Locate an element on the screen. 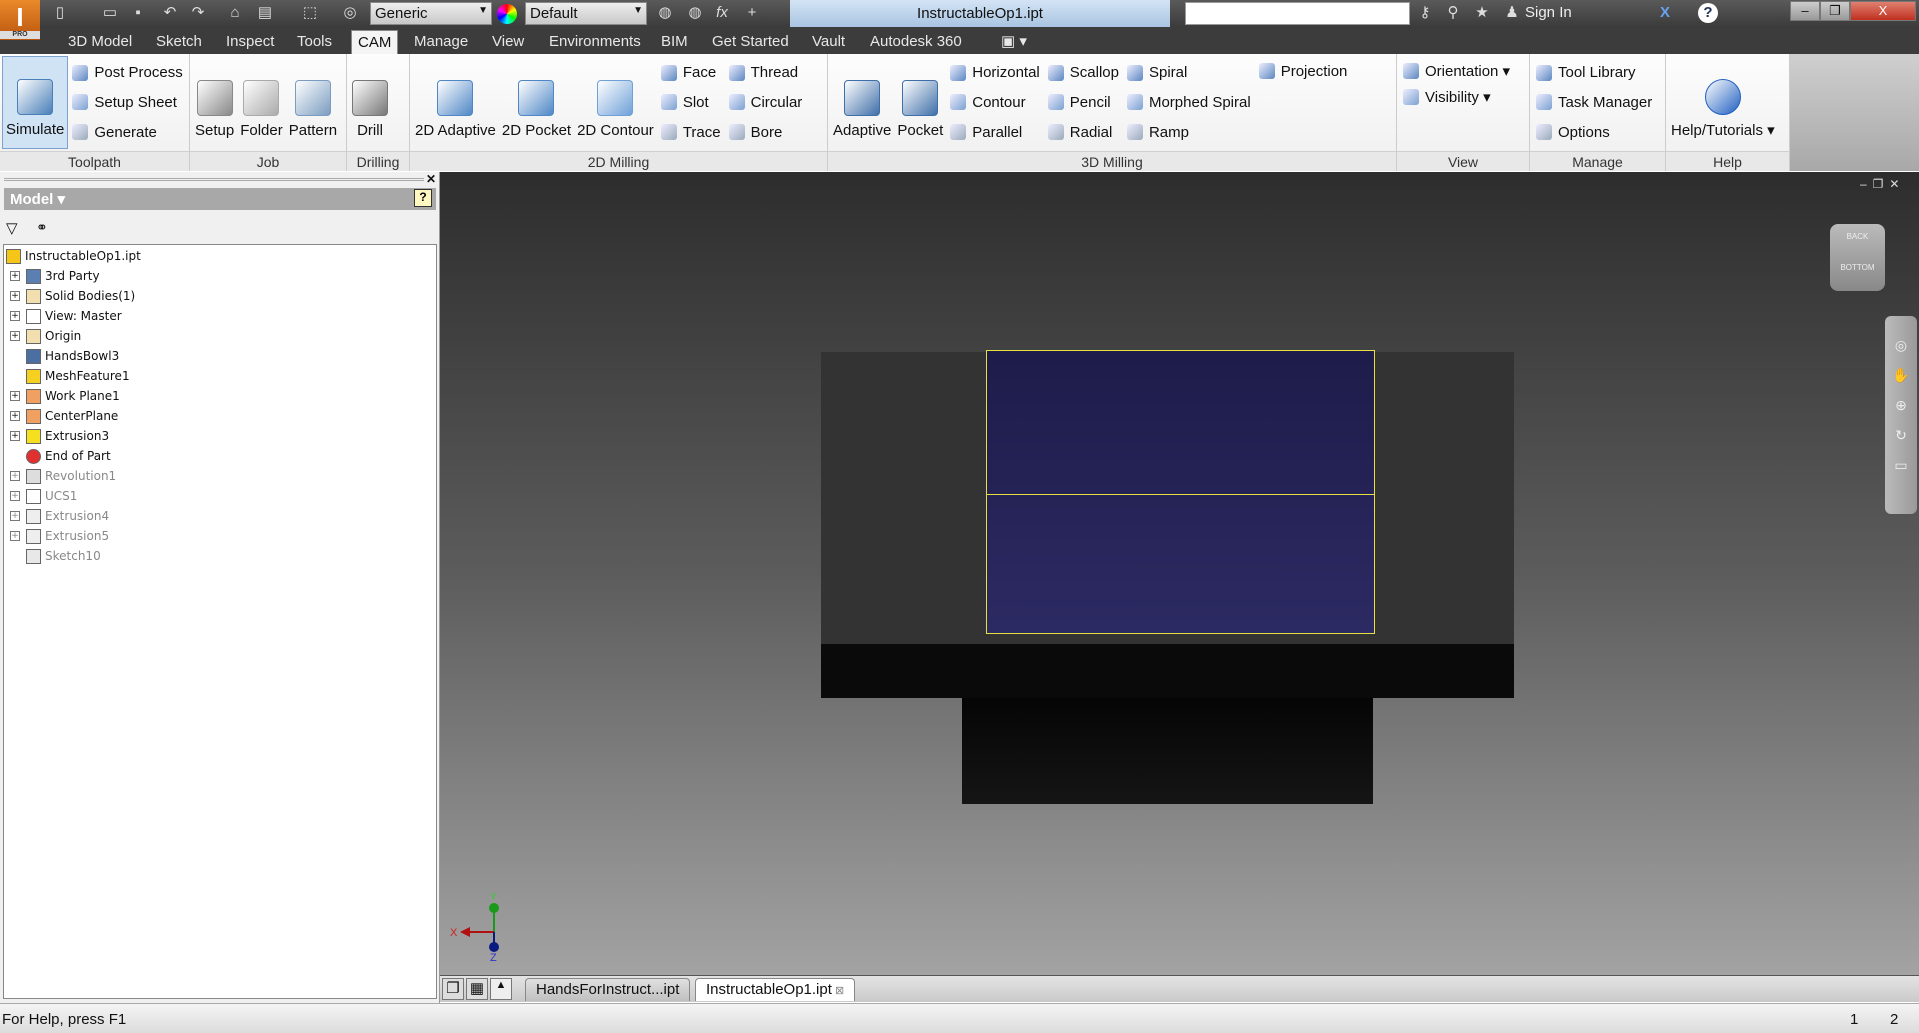 Image resolution: width=1919 pixels, height=1033 pixels. home-icon: ⌂ is located at coordinates (235, 13).